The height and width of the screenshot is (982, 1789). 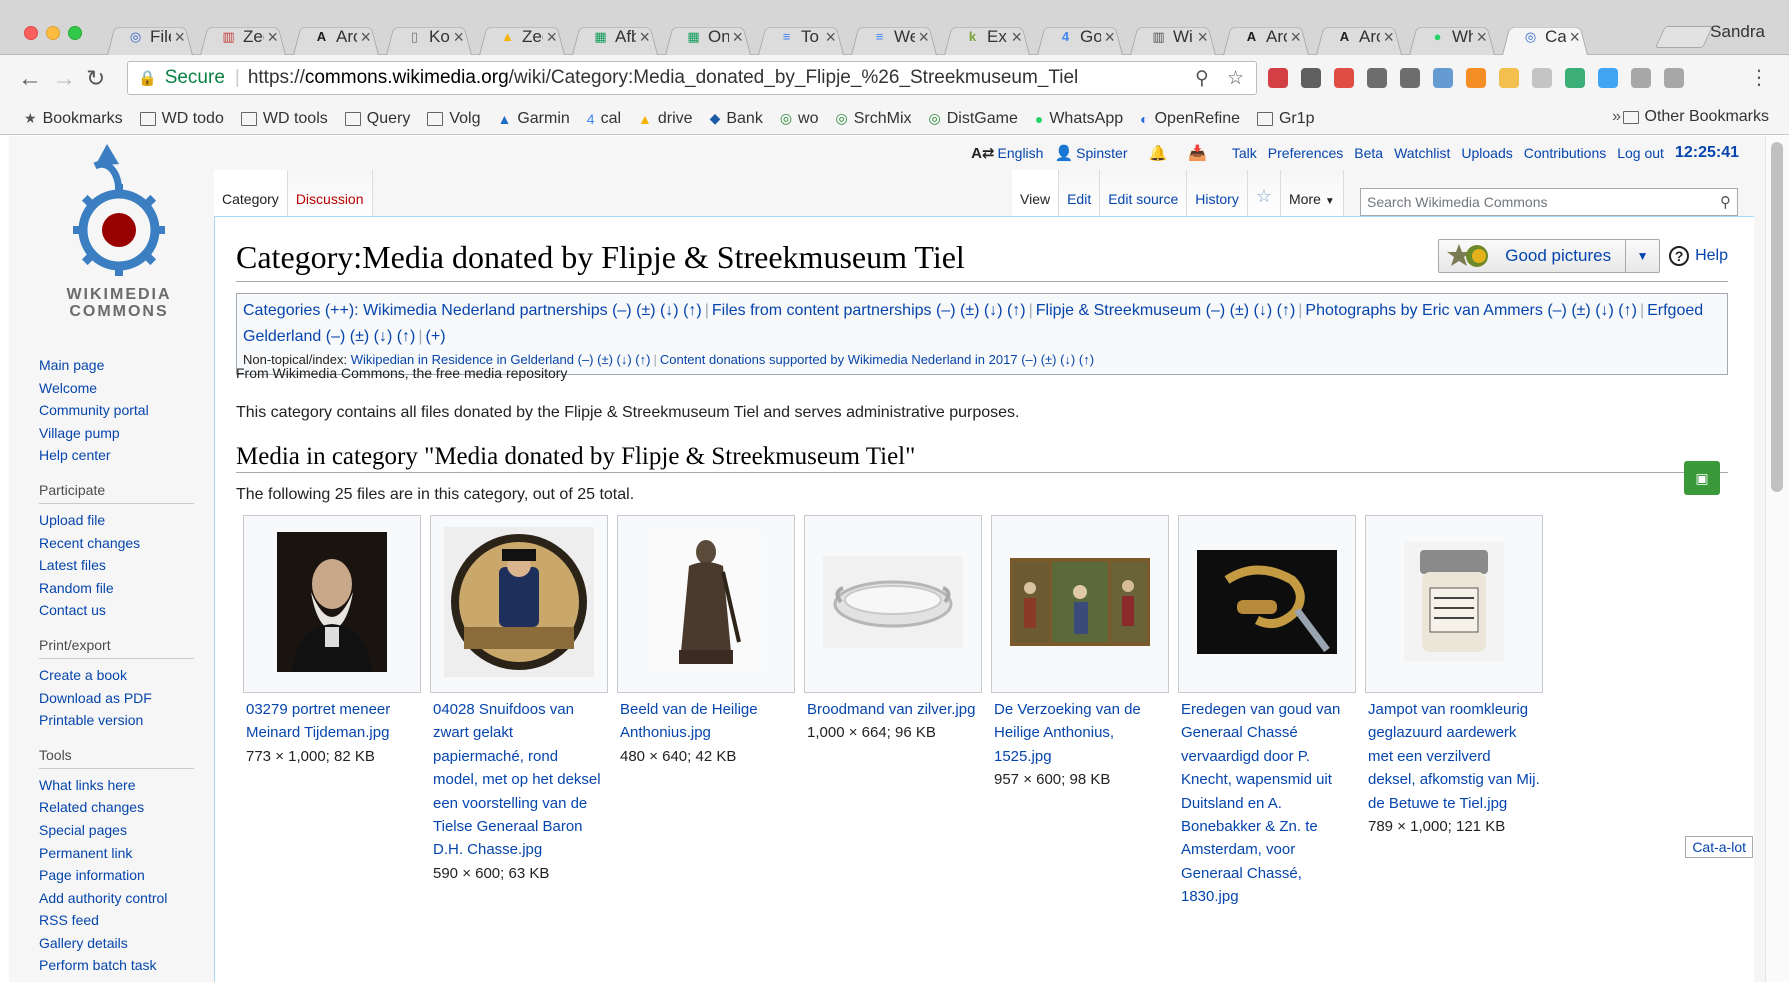 I want to click on sidebar-item-permanent-link: Permanent link, so click(x=124, y=853).